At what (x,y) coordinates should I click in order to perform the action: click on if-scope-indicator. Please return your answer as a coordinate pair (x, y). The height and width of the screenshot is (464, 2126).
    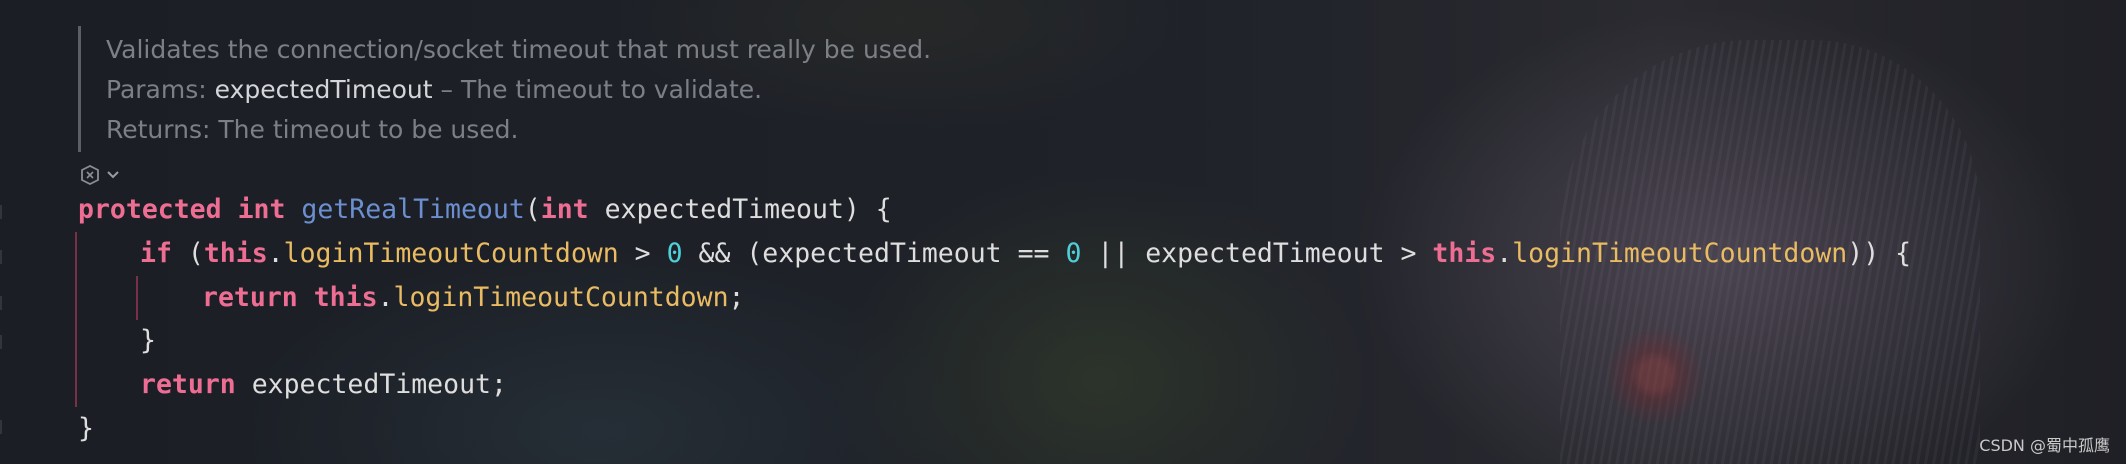
    Looking at the image, I should click on (137, 298).